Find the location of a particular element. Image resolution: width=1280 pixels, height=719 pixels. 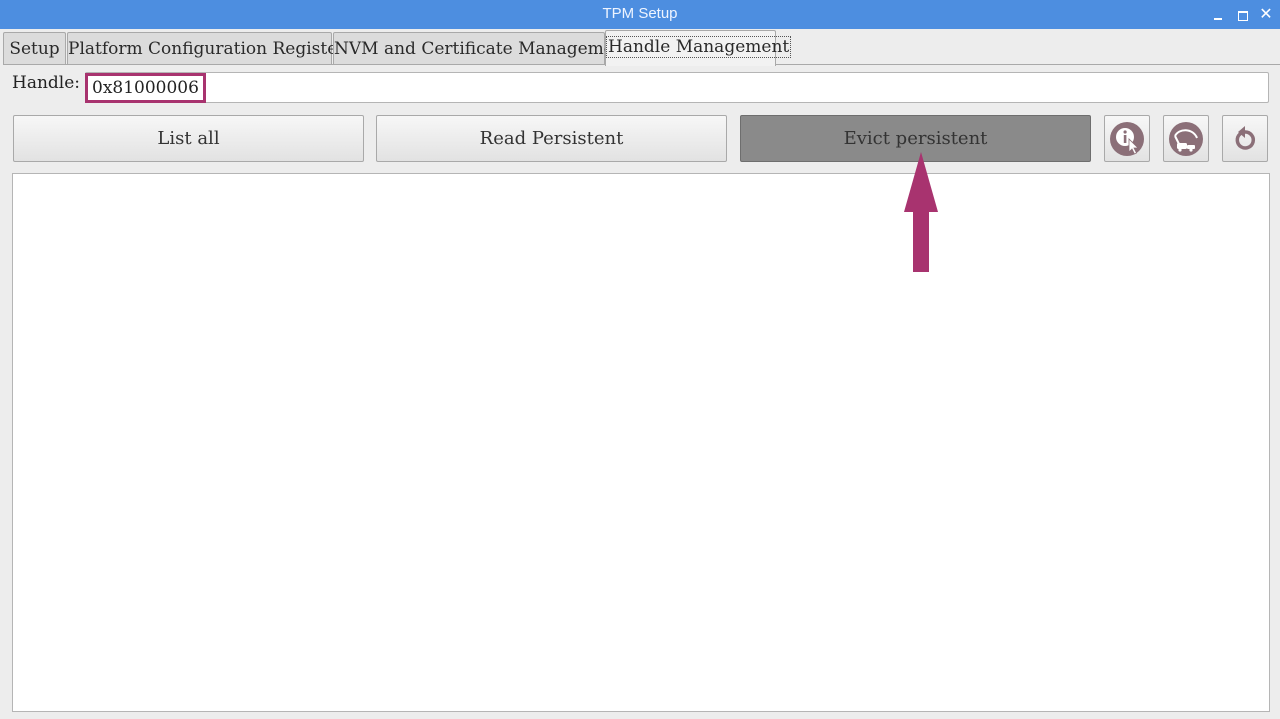

undo-arrow-icon is located at coordinates (1245, 138).